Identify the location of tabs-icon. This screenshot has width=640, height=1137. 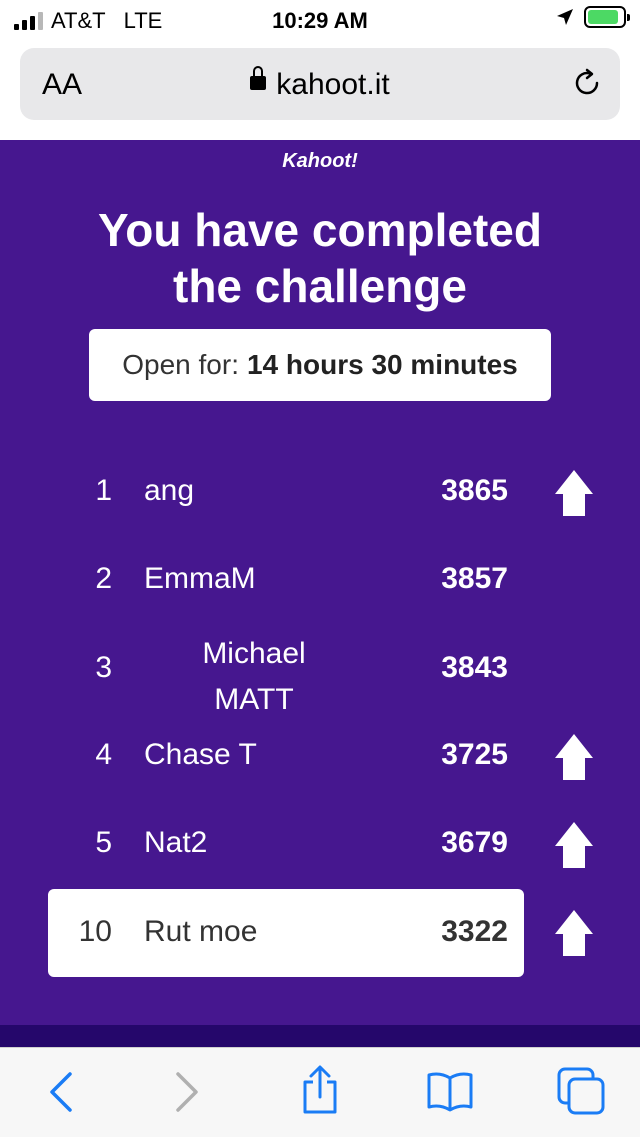
(581, 1091).